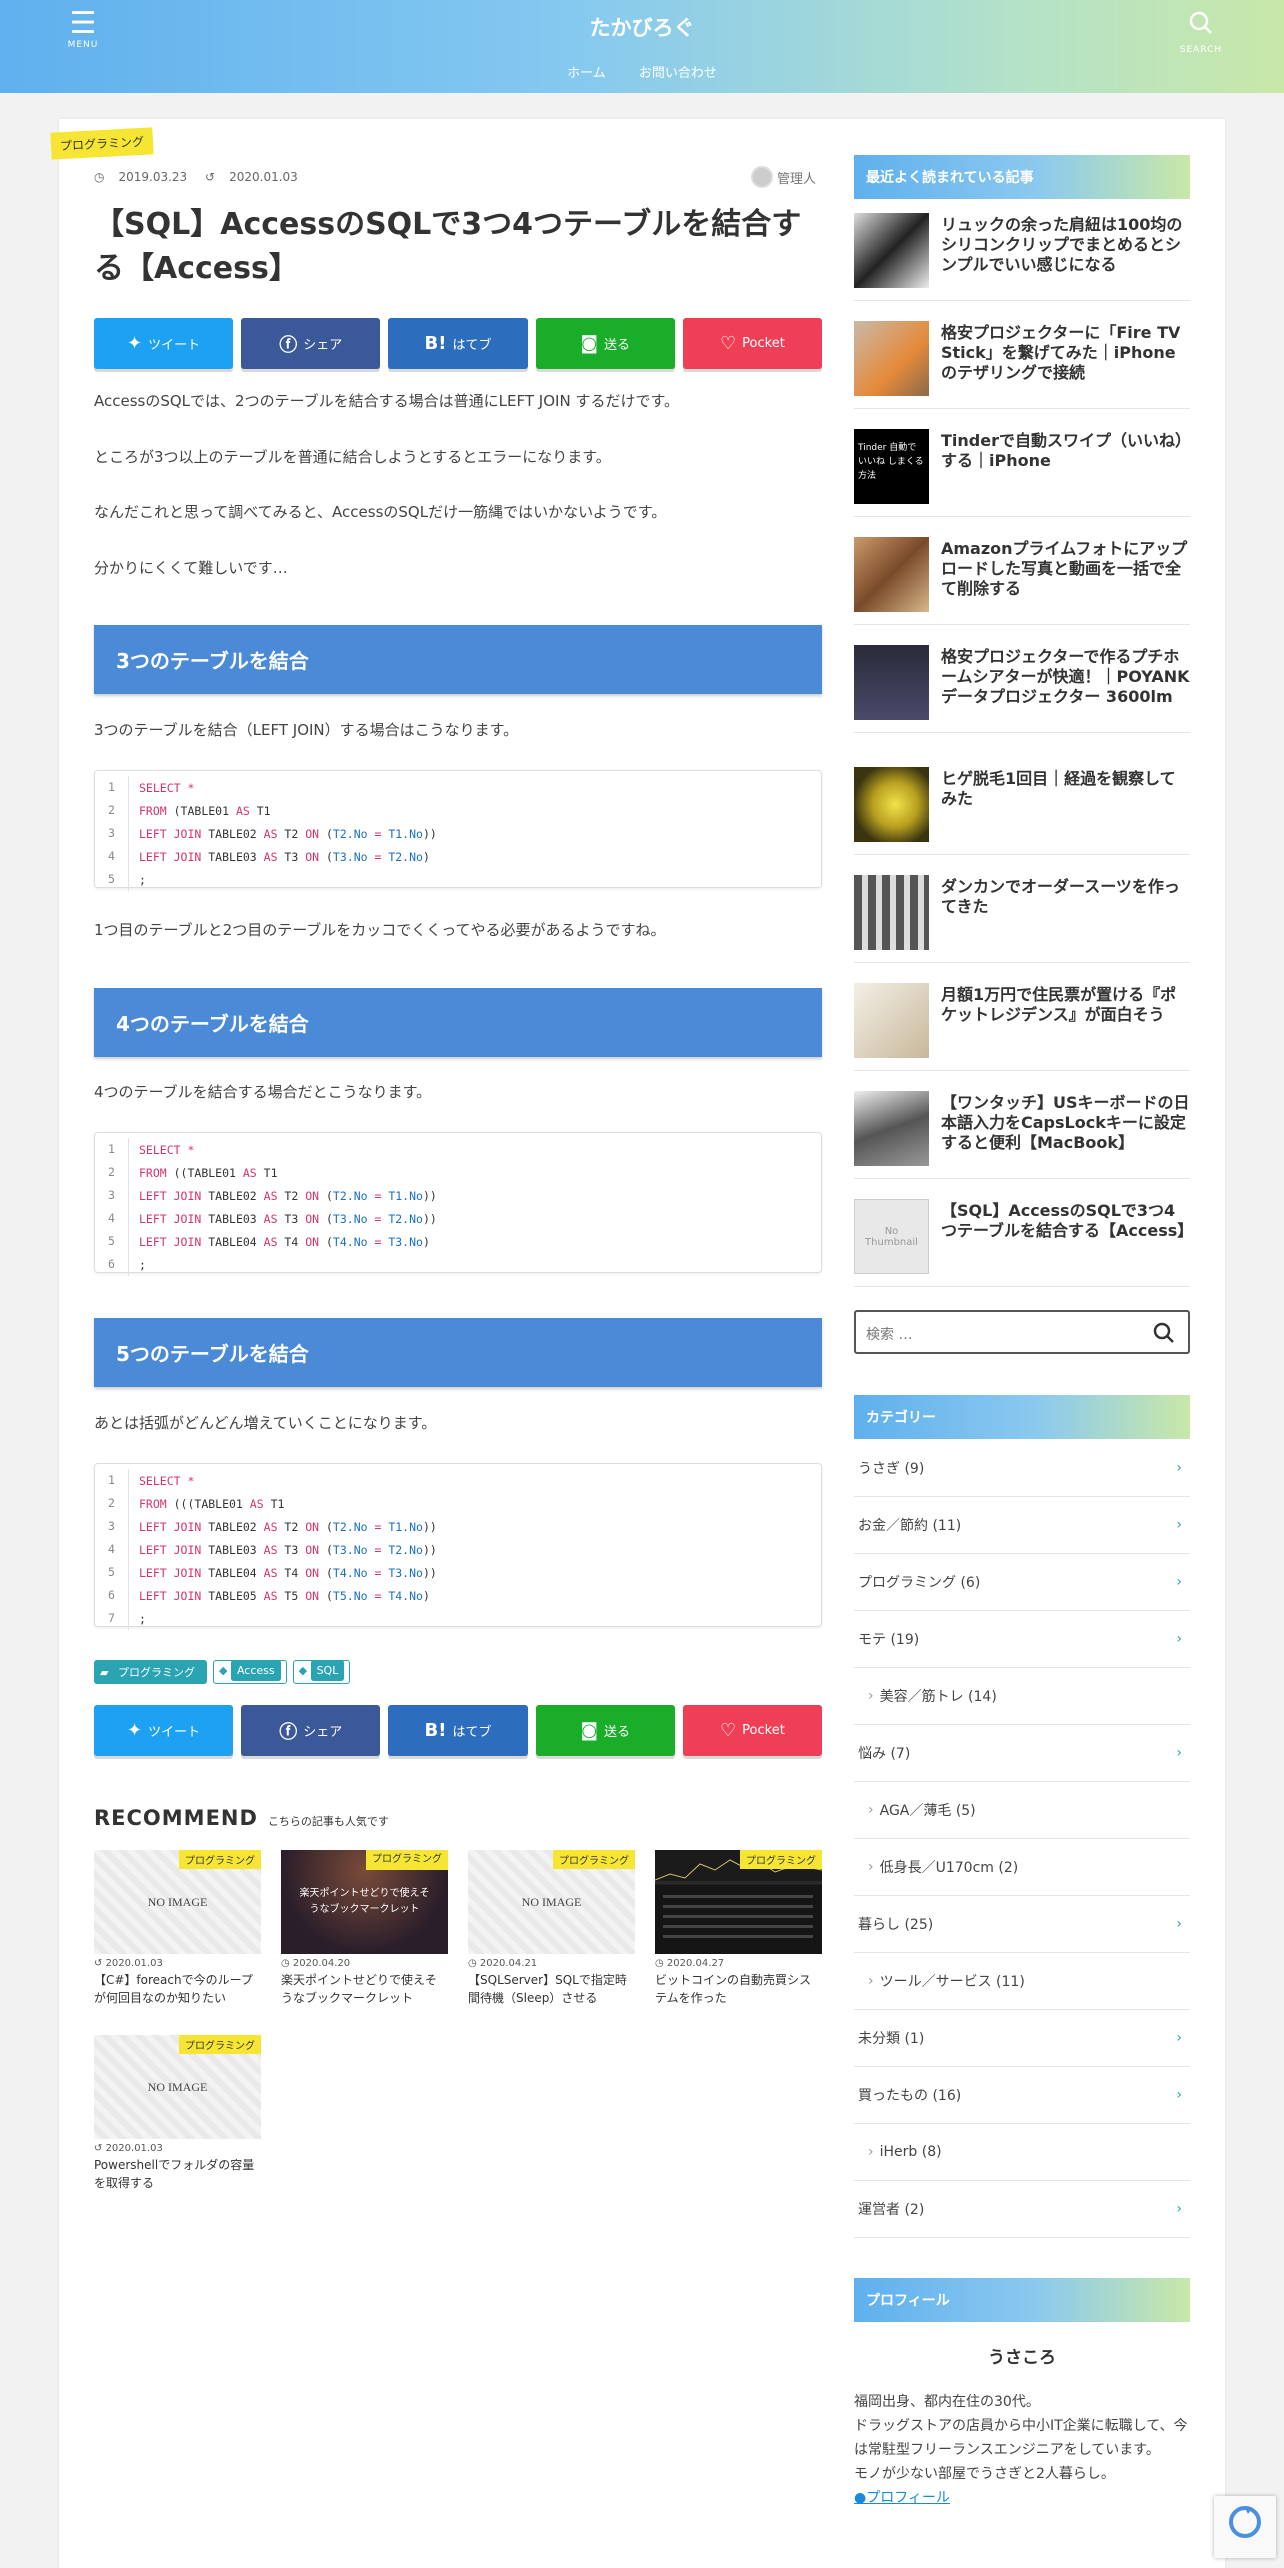  I want to click on category-label: 買ったもの (16), so click(910, 2096).